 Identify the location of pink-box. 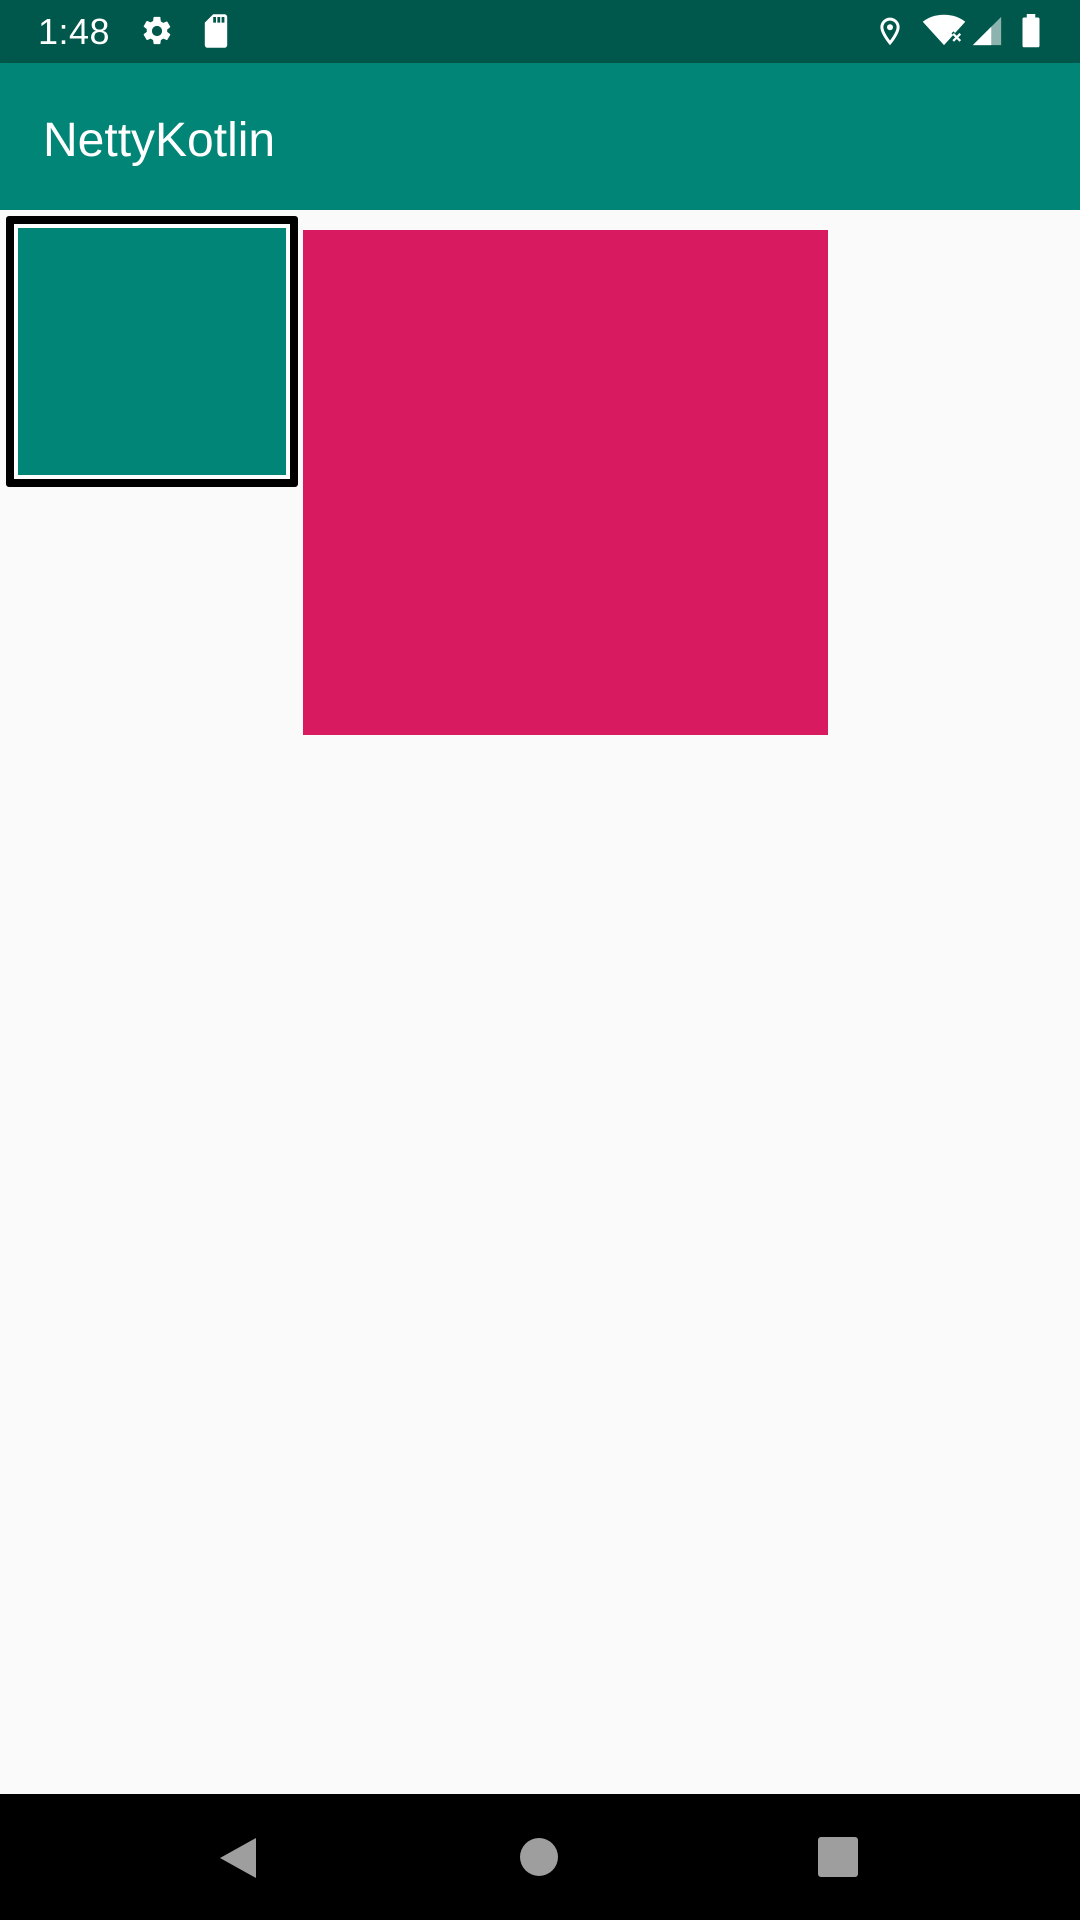
(565, 482).